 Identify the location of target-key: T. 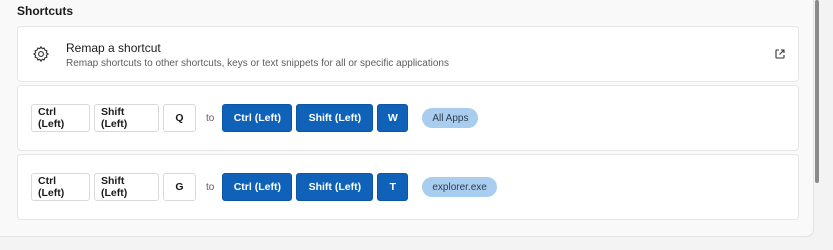
(393, 187).